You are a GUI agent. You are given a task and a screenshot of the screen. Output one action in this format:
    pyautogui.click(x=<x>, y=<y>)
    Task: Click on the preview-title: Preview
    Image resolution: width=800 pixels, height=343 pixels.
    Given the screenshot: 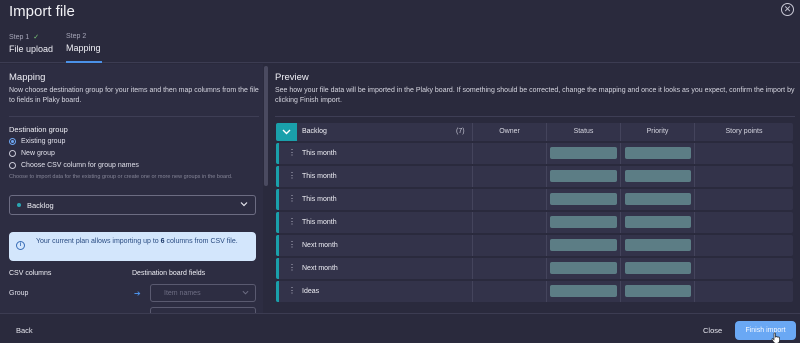 What is the action you would take?
    pyautogui.click(x=292, y=77)
    